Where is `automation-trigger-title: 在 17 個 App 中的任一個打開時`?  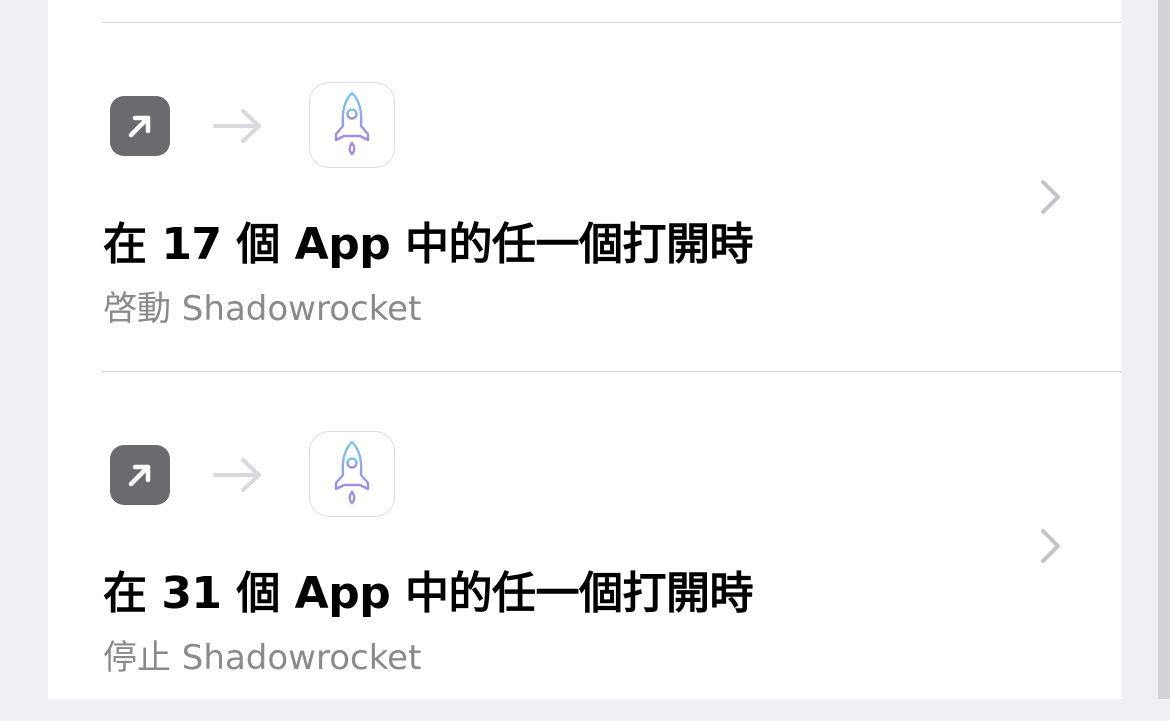 automation-trigger-title: 在 17 個 App 中的任一個打開時 is located at coordinates (428, 244).